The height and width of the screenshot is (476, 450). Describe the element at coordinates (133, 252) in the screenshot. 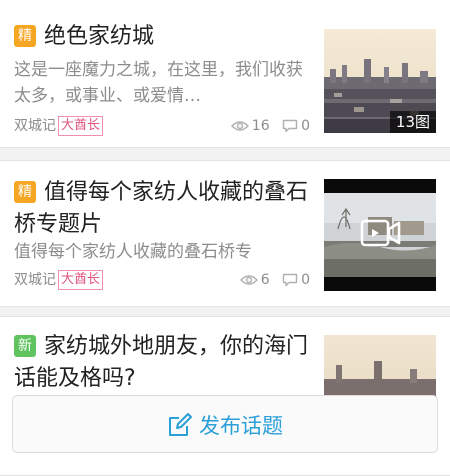

I see `topic-excerpt: 值得每个家纺人收藏的叠石桥专` at that location.